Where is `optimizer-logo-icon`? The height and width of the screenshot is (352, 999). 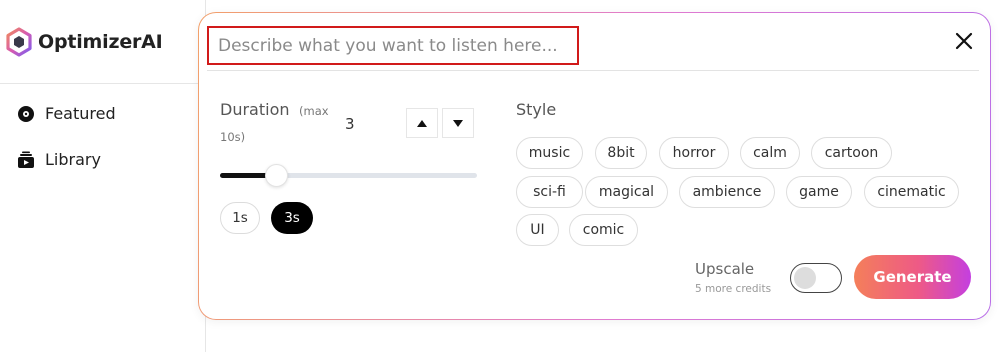
optimizer-logo-icon is located at coordinates (19, 41).